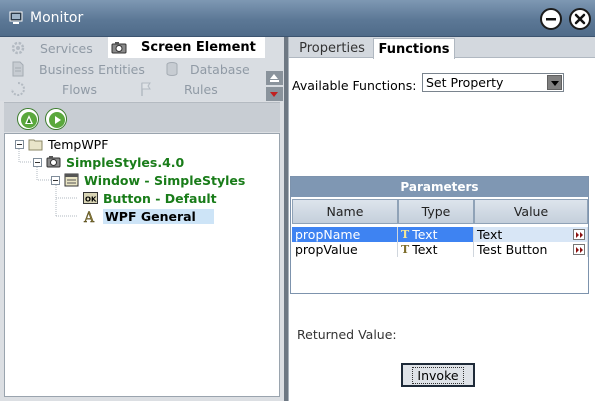 The image size is (595, 401). I want to click on tree-node: Window - SimpleStyles, so click(148, 180).